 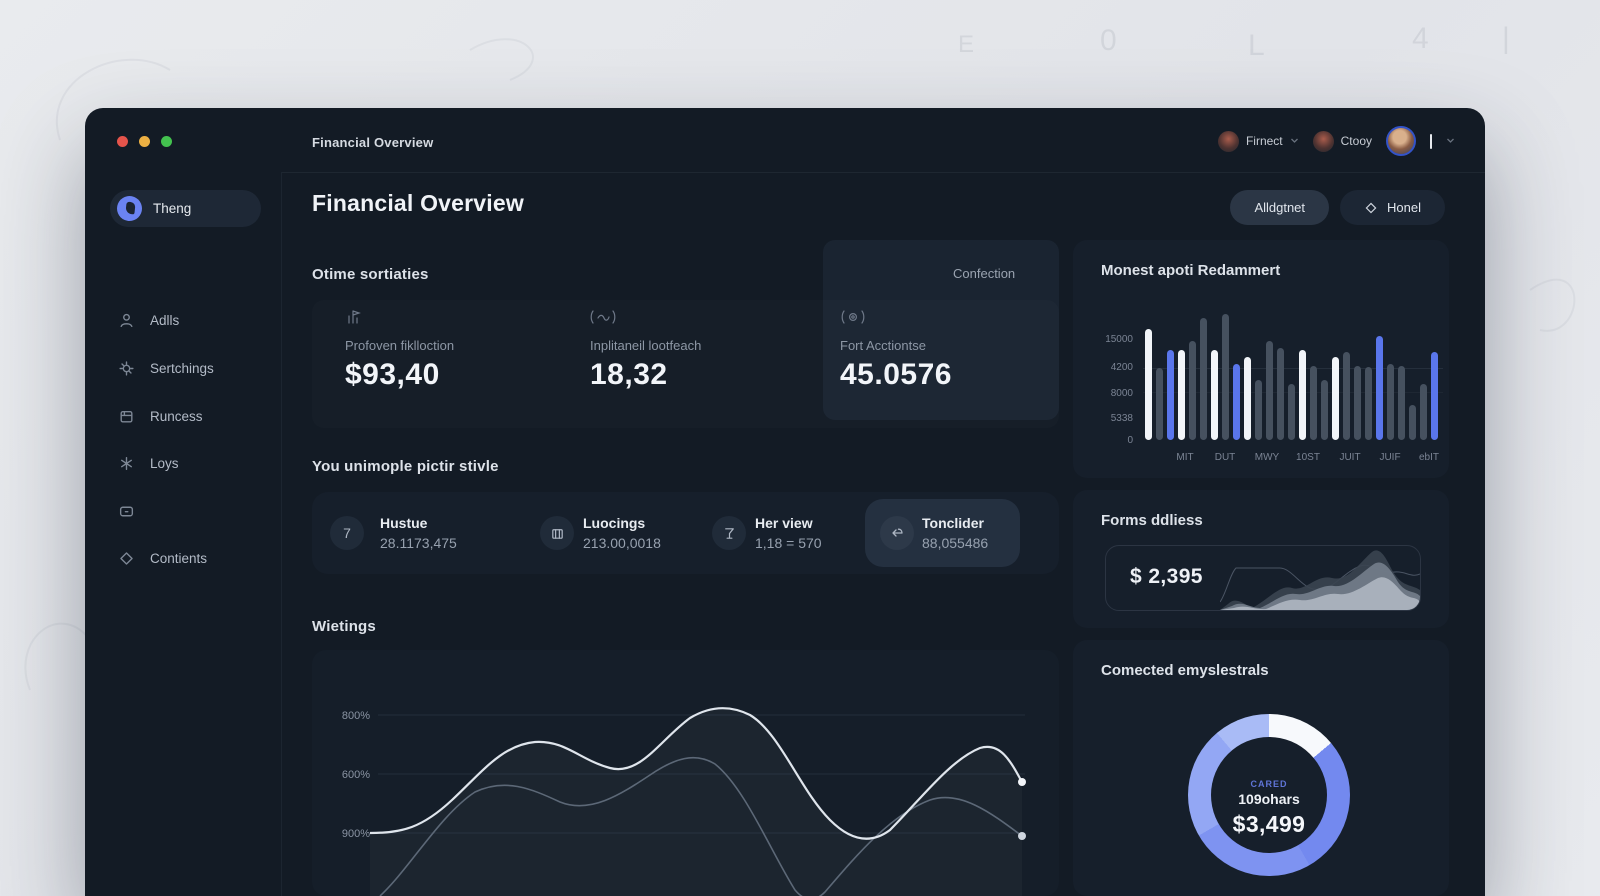 I want to click on sidebar-item-label: Sertchings, so click(x=182, y=368).